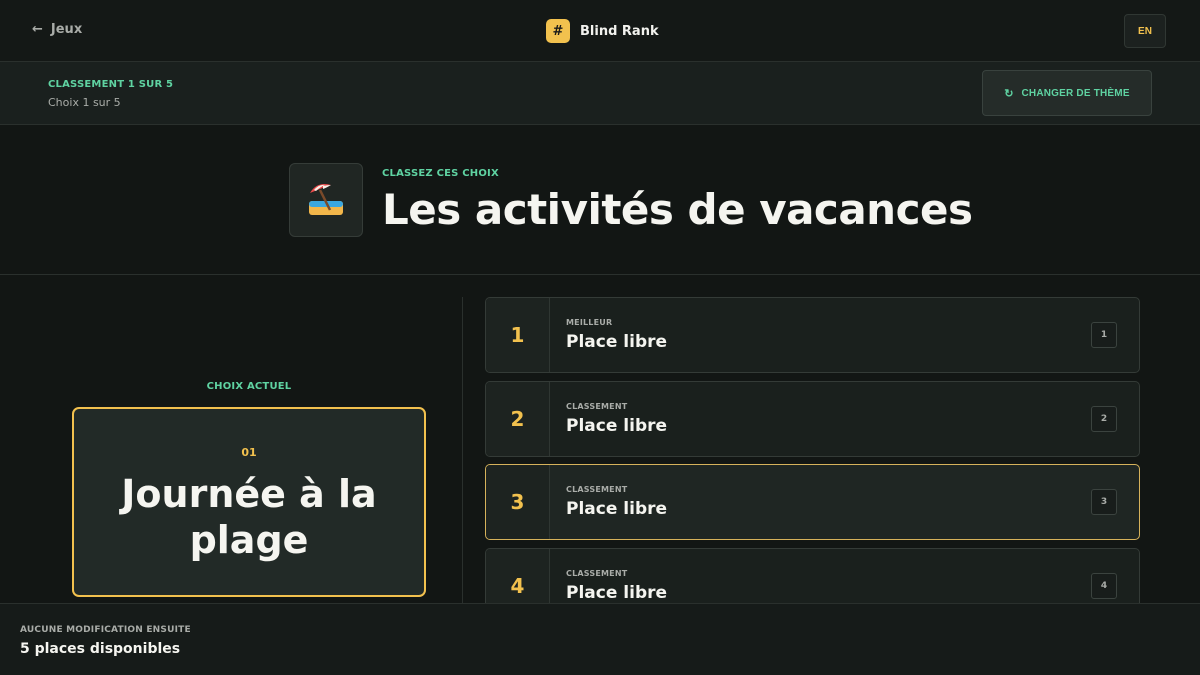 Image resolution: width=1200 pixels, height=675 pixels. I want to click on change-theme-button: ↻ CHANGER DE THÈME, so click(1067, 93).